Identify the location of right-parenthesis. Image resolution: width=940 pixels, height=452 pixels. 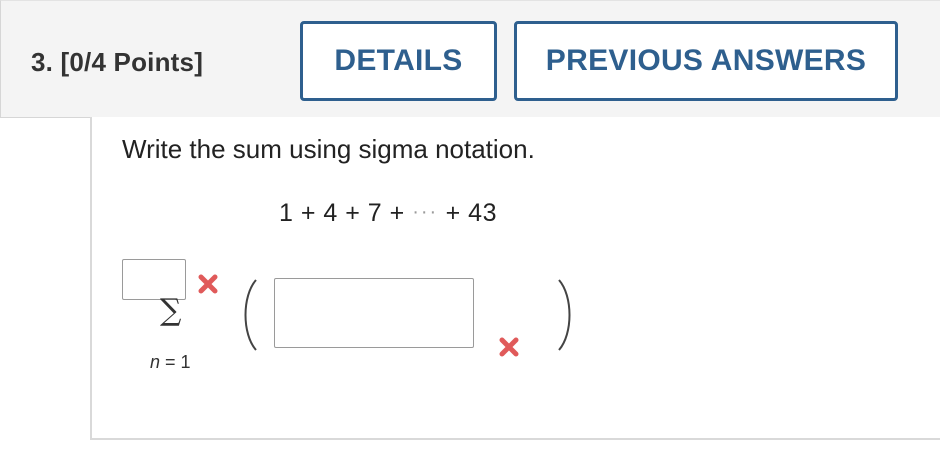
(566, 315).